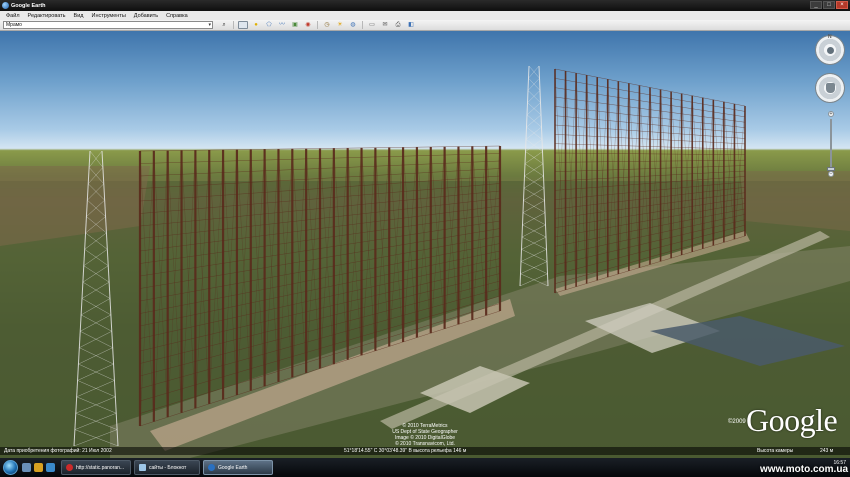 The height and width of the screenshot is (477, 850). I want to click on zoom-slider: + −, so click(831, 144).